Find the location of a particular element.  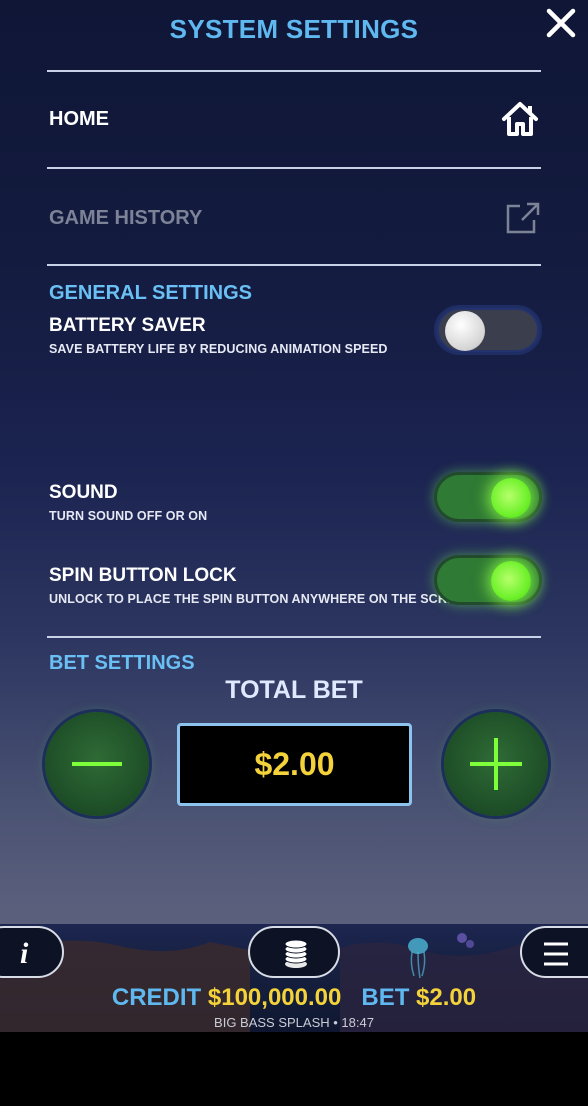

increase-bet-button is located at coordinates (496, 764).